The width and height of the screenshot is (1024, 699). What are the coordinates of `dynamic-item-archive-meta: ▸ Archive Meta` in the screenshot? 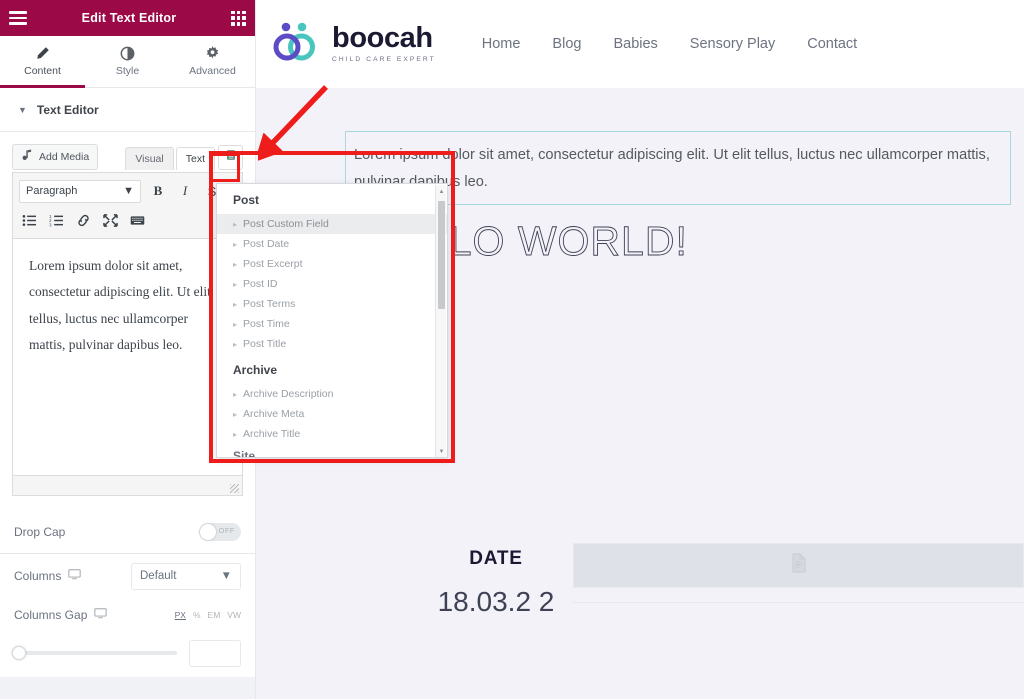 It's located at (332, 414).